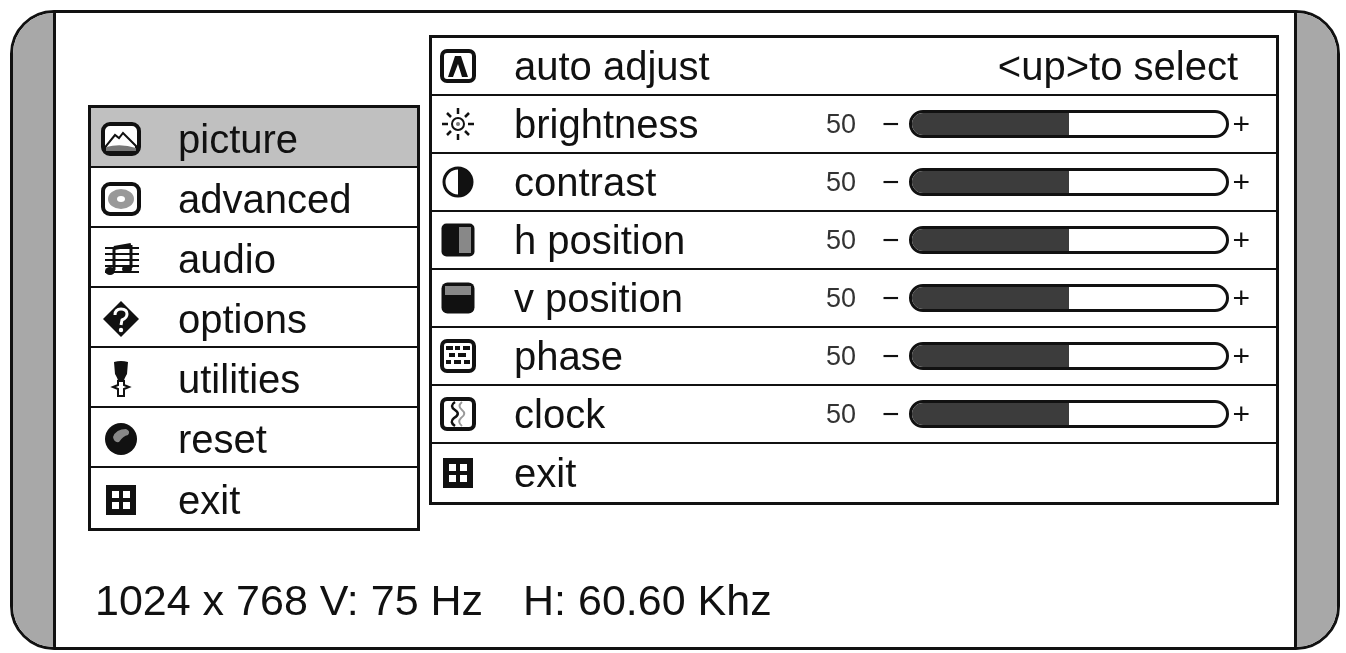 Image resolution: width=1346 pixels, height=653 pixels. What do you see at coordinates (1117, 66) in the screenshot?
I see `hint-text: <up>to select` at bounding box center [1117, 66].